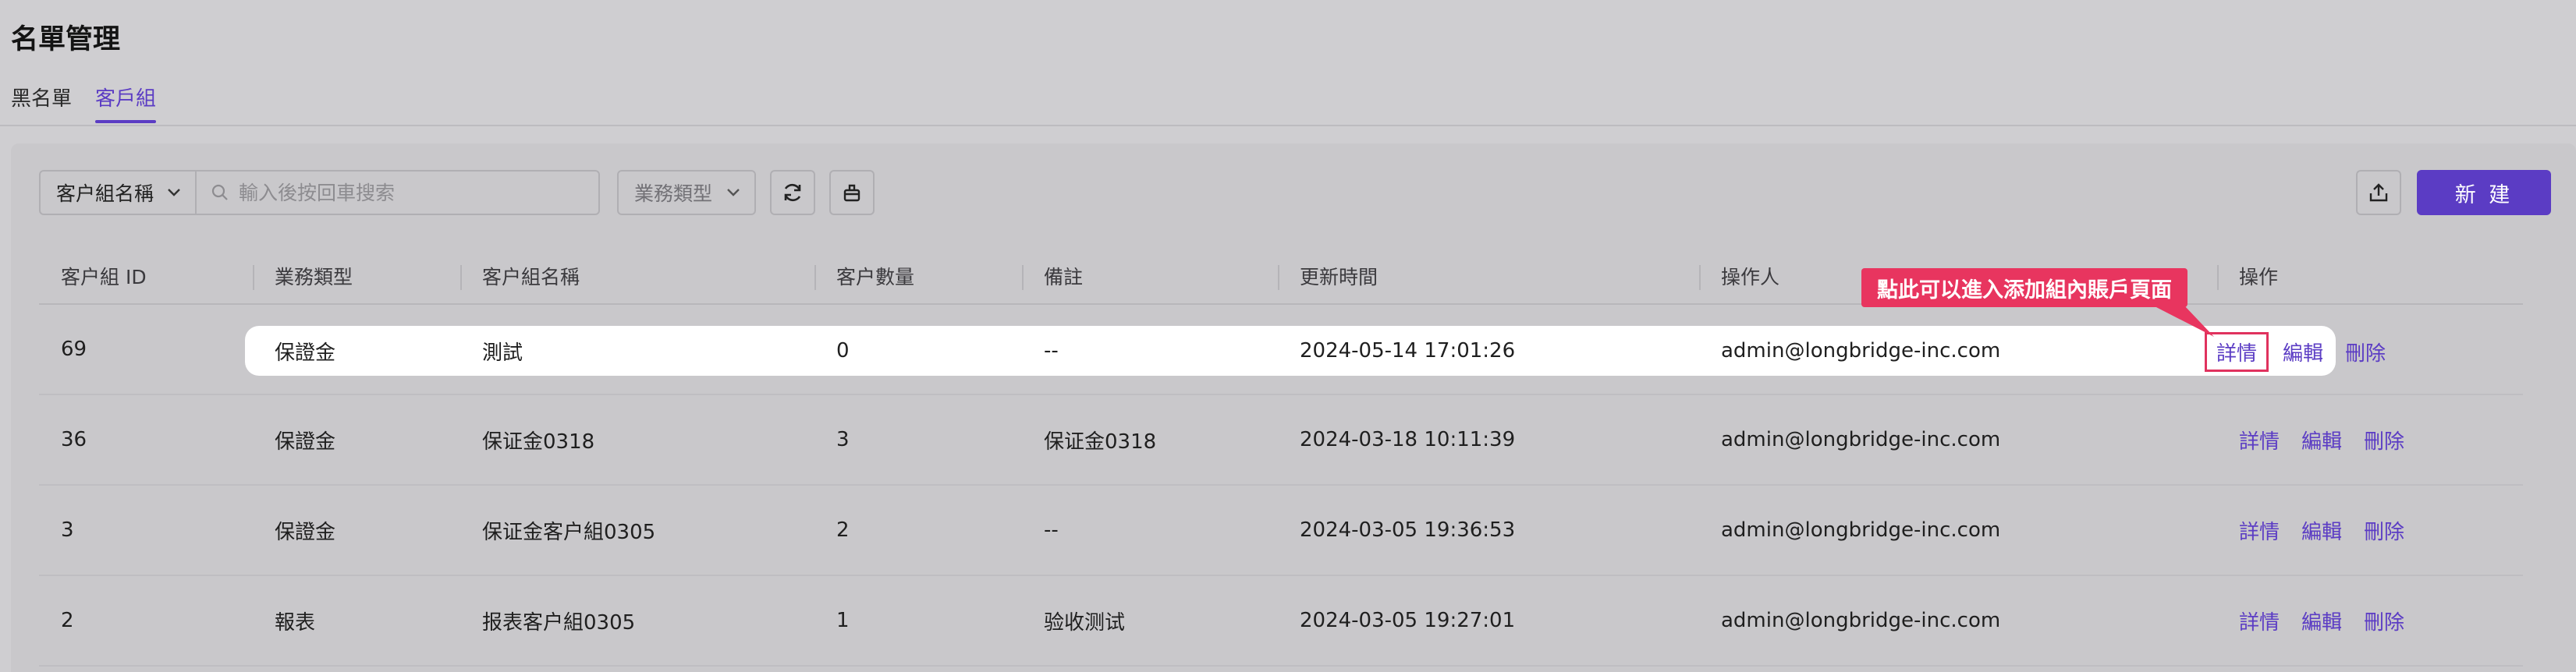  What do you see at coordinates (67, 530) in the screenshot?
I see `cell-id: 3` at bounding box center [67, 530].